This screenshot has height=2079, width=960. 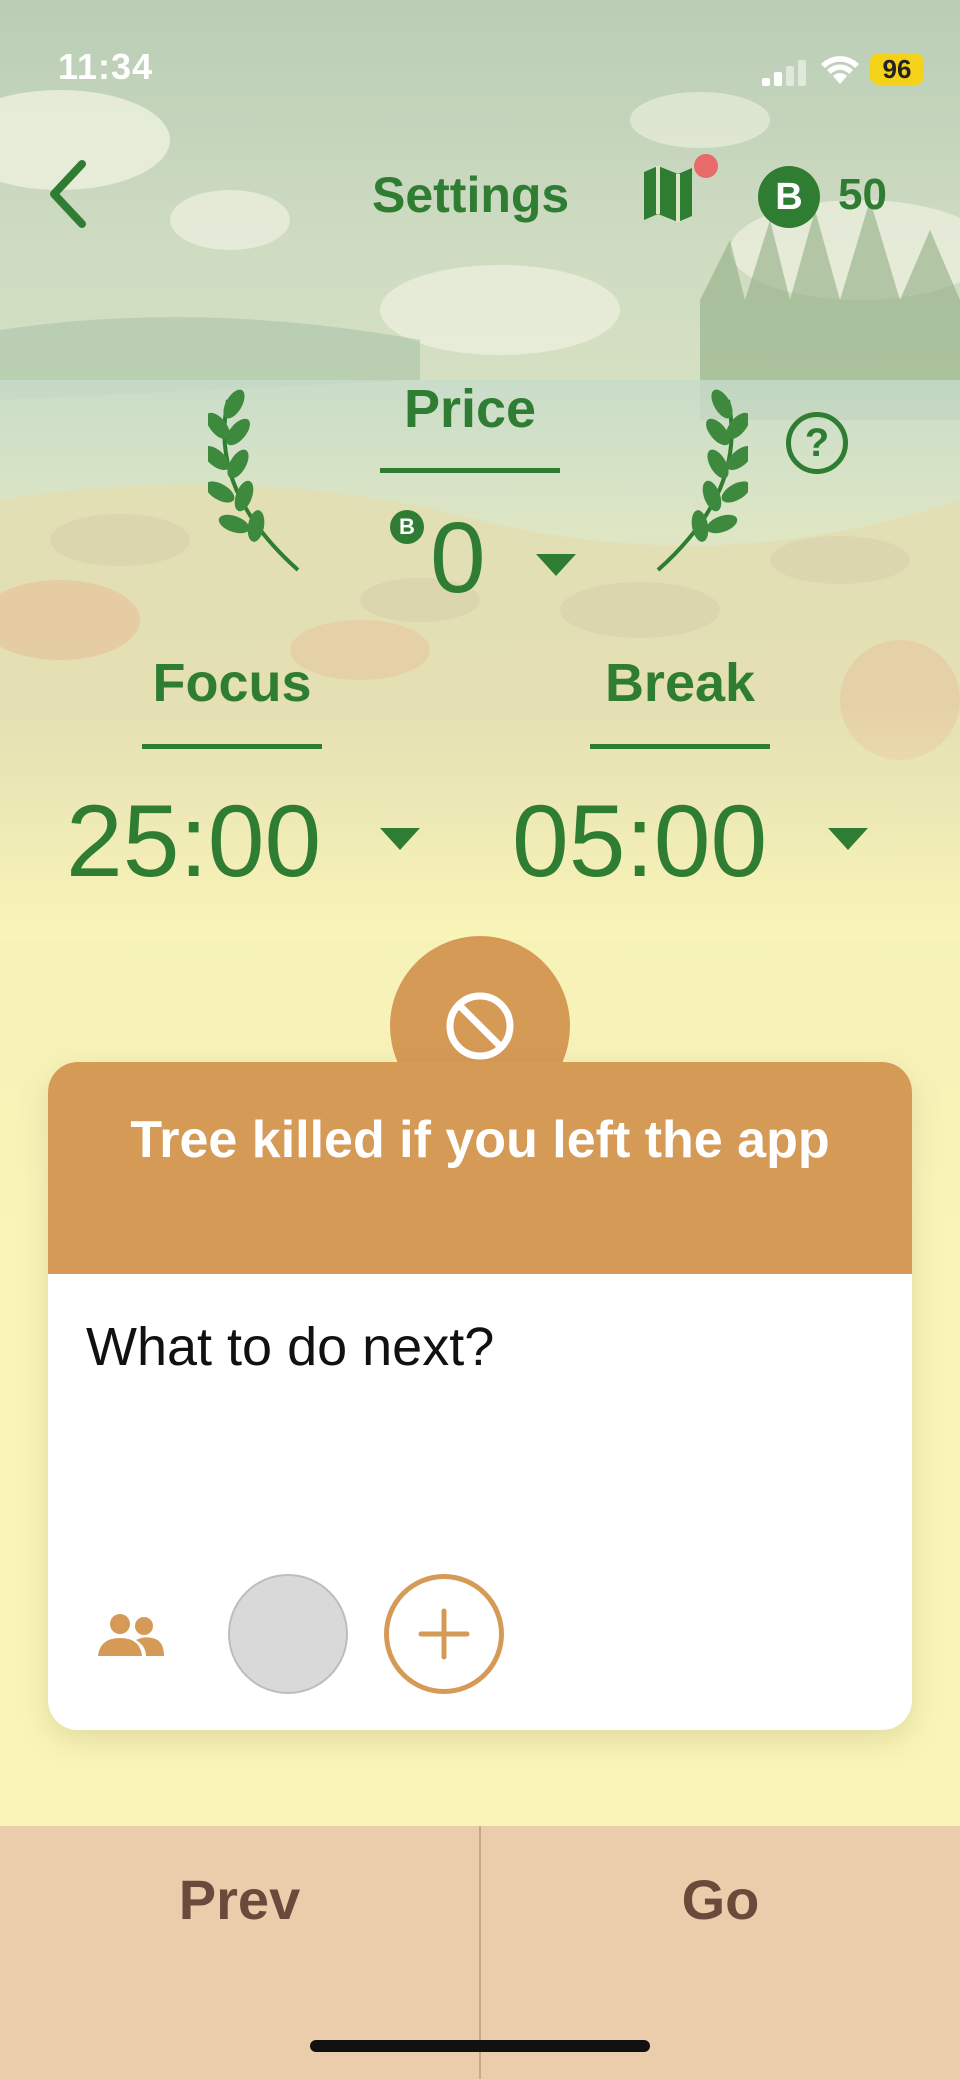 What do you see at coordinates (897, 69) in the screenshot?
I see `battery-indicator: 96` at bounding box center [897, 69].